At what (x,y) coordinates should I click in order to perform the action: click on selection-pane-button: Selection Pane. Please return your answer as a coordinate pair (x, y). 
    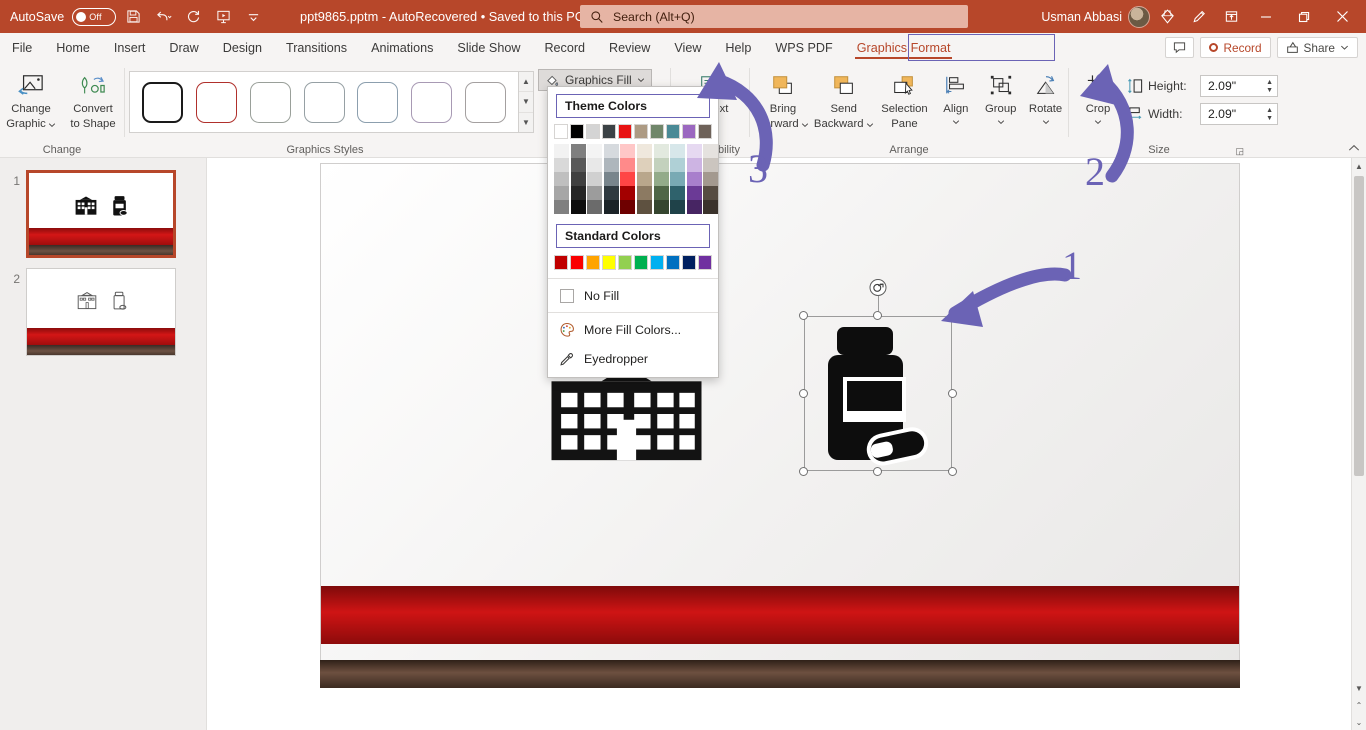
    Looking at the image, I should click on (904, 99).